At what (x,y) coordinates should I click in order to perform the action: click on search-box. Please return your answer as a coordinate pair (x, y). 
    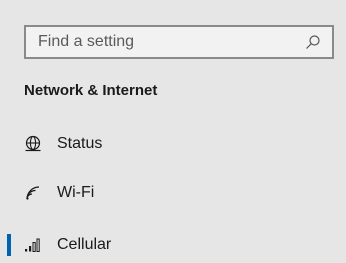
    Looking at the image, I should click on (179, 42).